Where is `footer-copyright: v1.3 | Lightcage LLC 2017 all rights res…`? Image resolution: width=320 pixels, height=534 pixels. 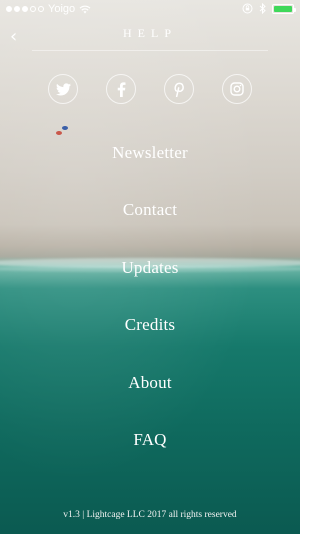 footer-copyright: v1.3 | Lightcage LLC 2017 all rights res… is located at coordinates (150, 515).